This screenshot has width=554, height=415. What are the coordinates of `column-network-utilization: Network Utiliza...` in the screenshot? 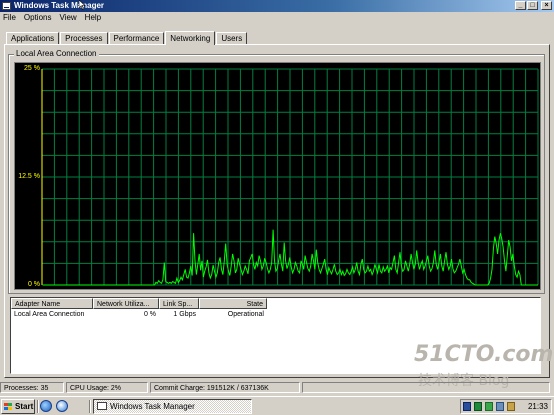 It's located at (126, 303).